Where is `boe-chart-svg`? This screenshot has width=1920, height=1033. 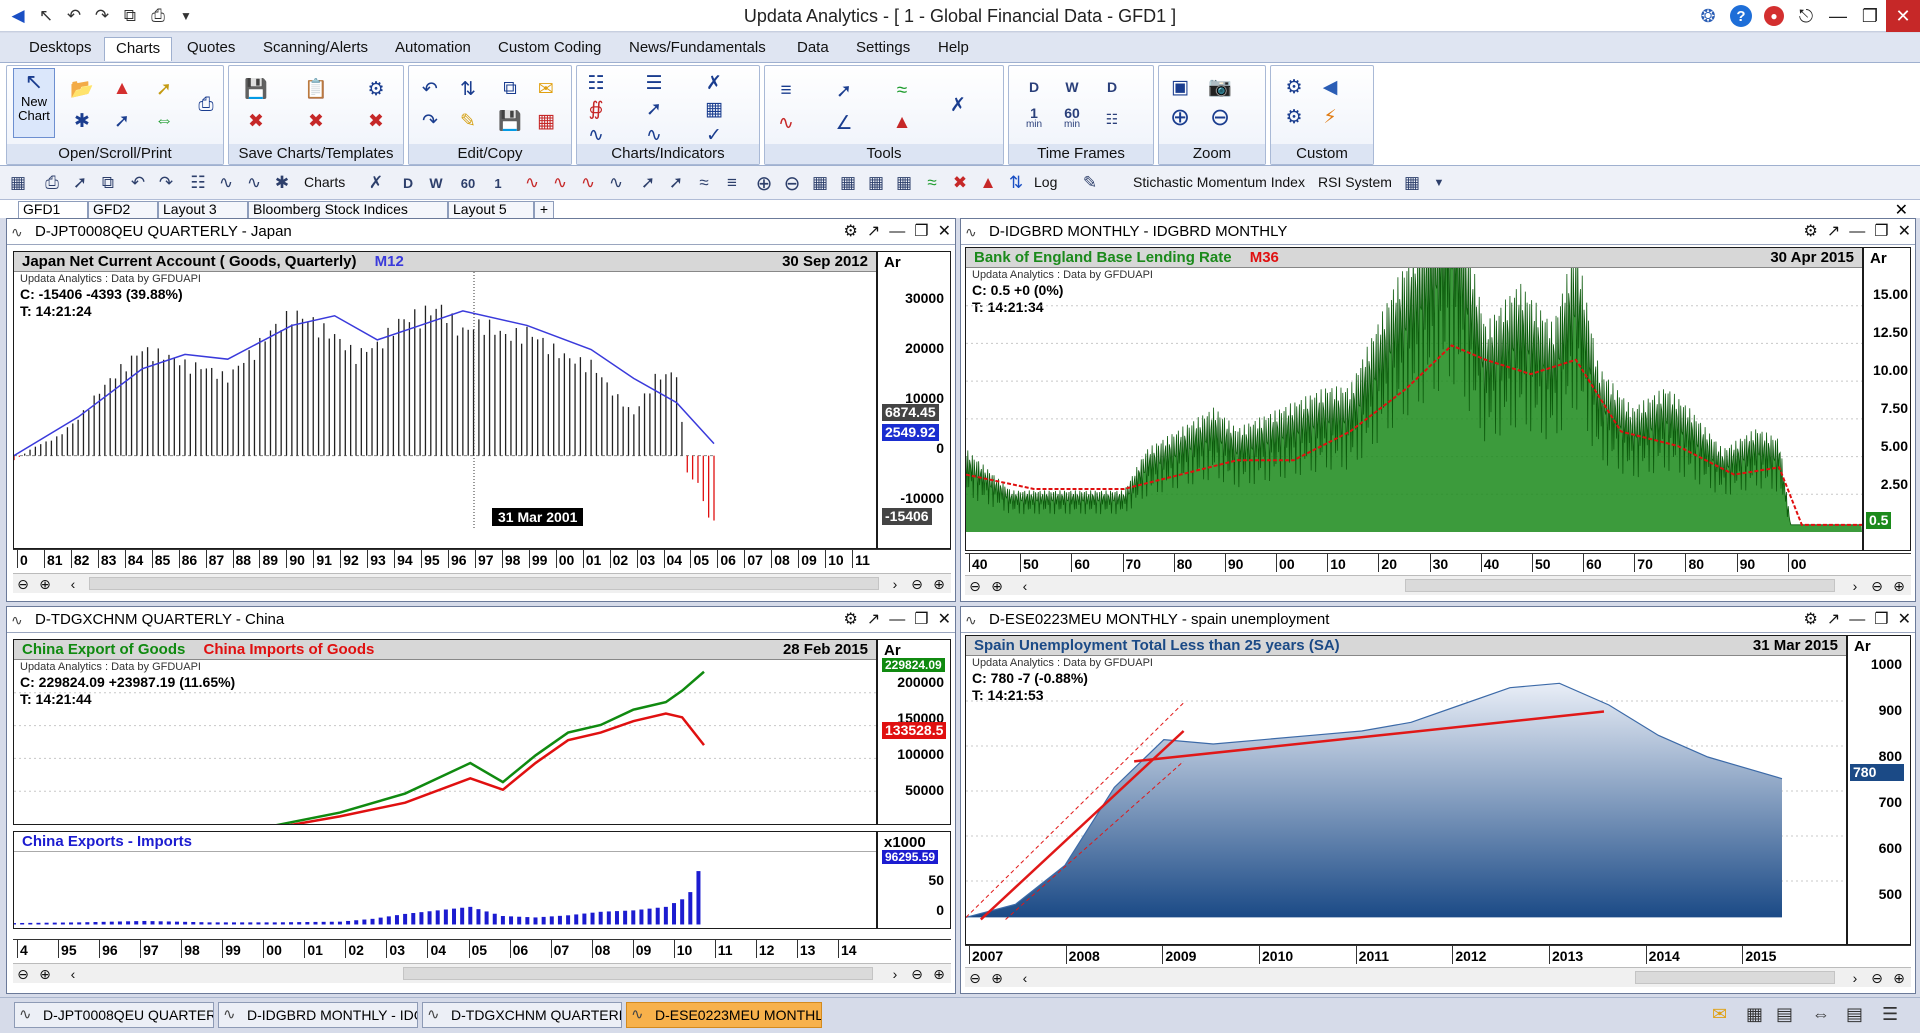
boe-chart-svg is located at coordinates (1414, 400).